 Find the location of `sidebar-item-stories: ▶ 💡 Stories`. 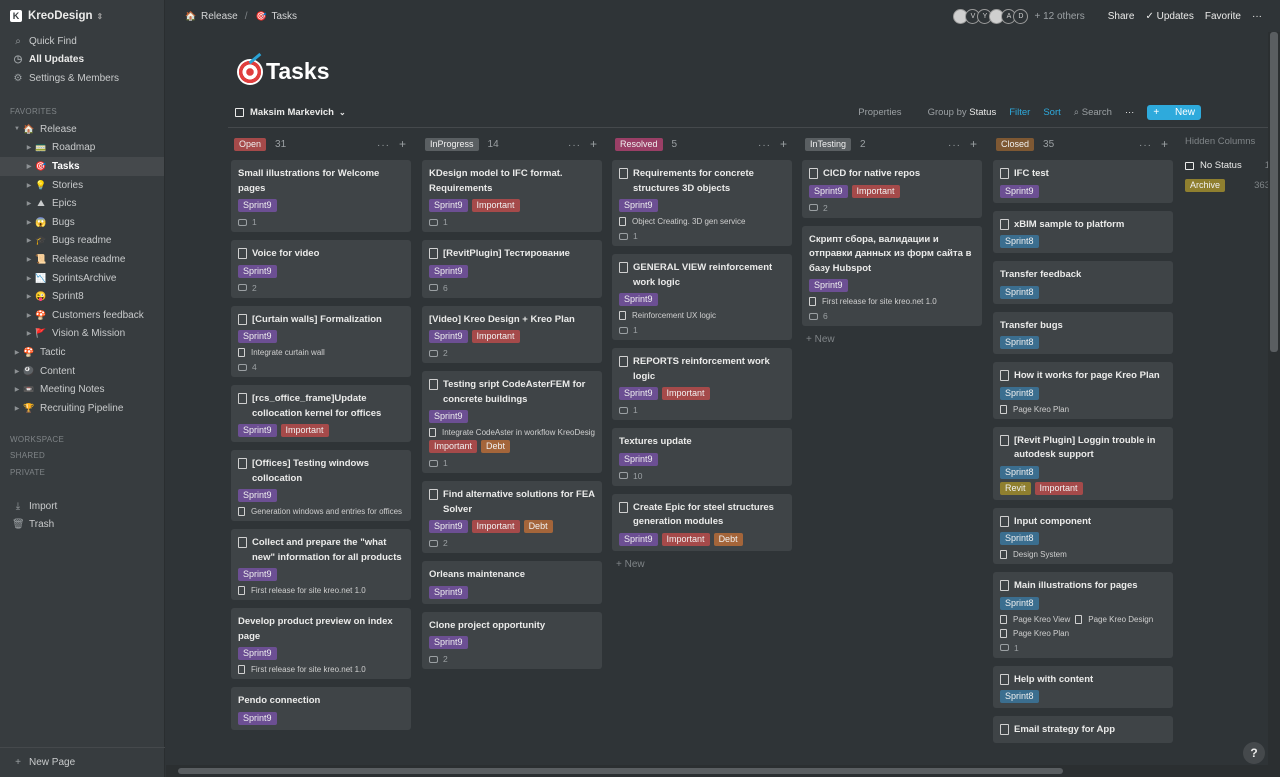

sidebar-item-stories: ▶ 💡 Stories is located at coordinates (82, 185).